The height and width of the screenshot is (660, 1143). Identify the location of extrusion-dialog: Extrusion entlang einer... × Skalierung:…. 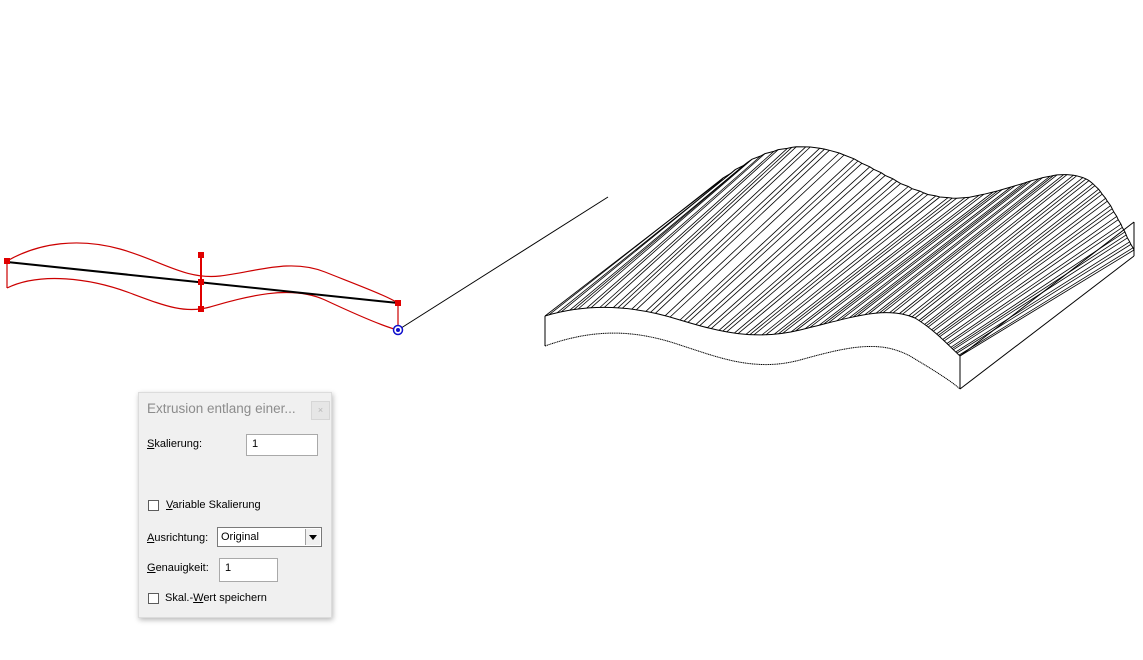
(235, 505).